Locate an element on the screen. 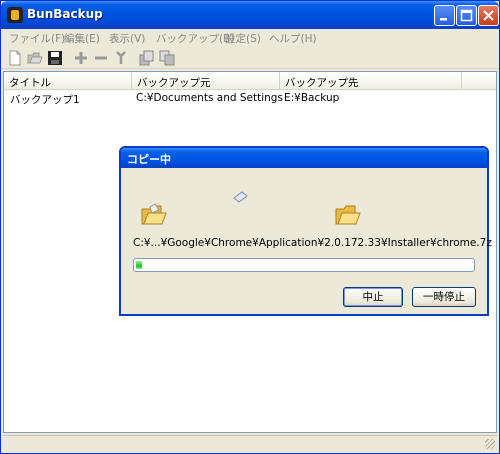  window-title: BunBackup is located at coordinates (65, 14).